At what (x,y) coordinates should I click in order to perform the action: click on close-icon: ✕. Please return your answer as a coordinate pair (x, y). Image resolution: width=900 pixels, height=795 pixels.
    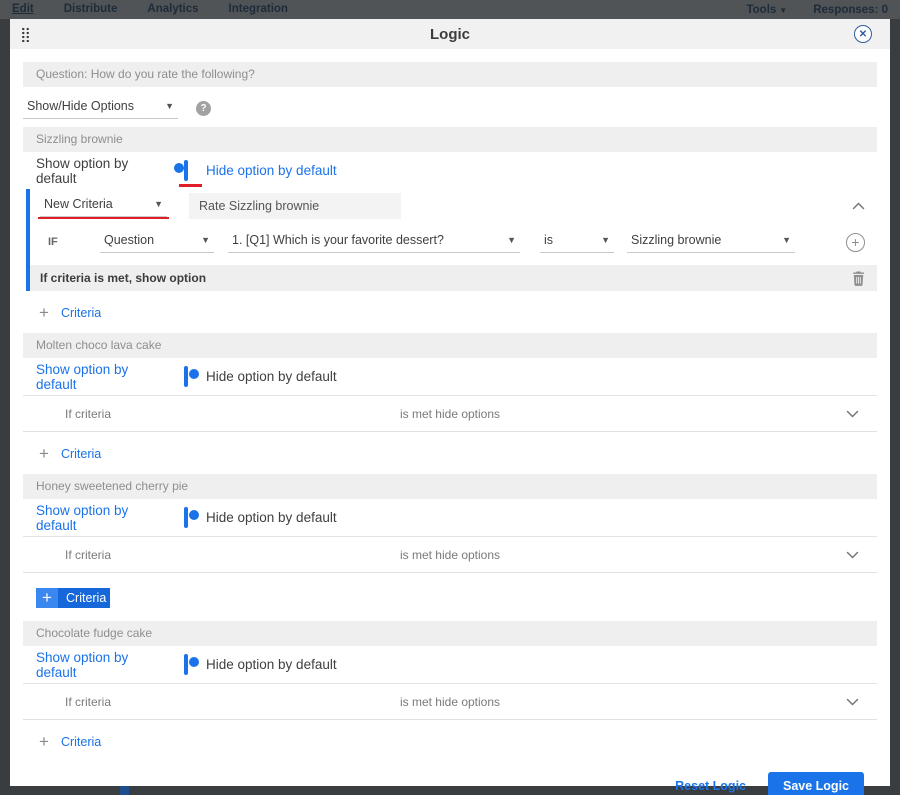
    Looking at the image, I should click on (863, 34).